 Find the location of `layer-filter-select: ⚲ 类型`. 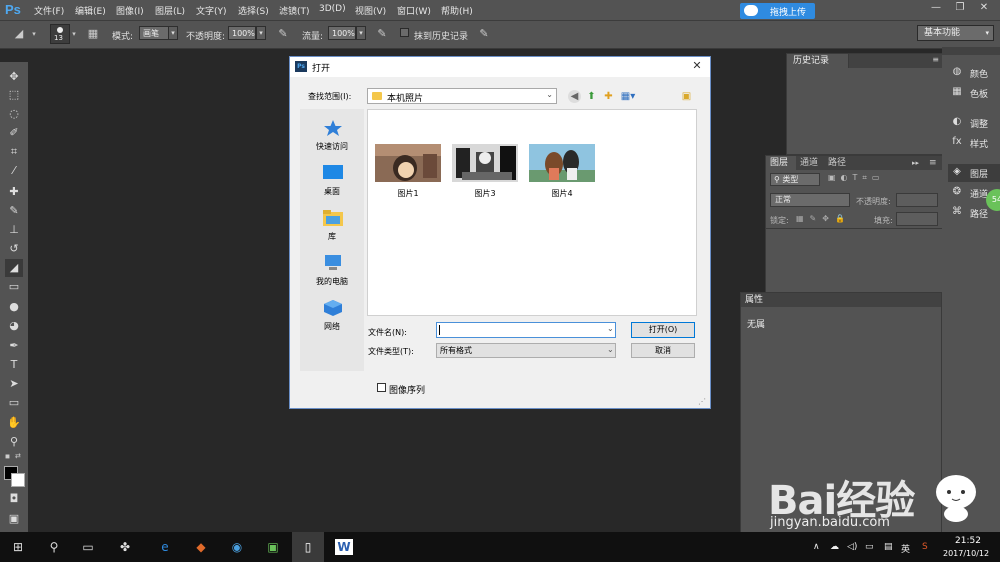

layer-filter-select: ⚲ 类型 is located at coordinates (795, 179).